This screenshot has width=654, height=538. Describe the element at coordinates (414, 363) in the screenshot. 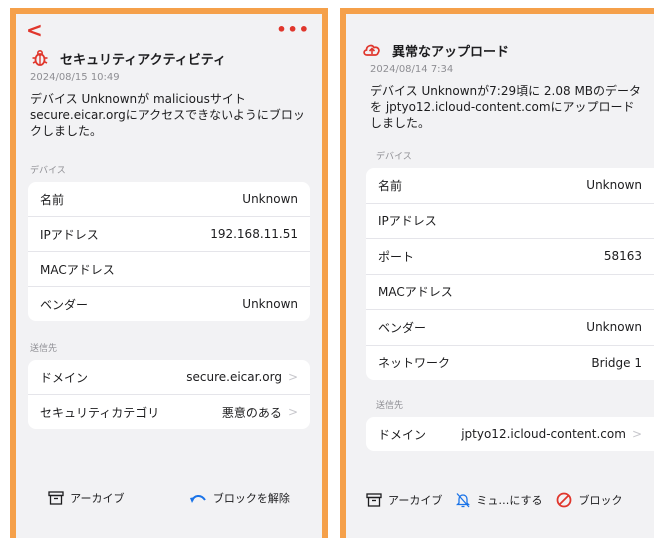

I see `row-label: ネットワーク` at that location.